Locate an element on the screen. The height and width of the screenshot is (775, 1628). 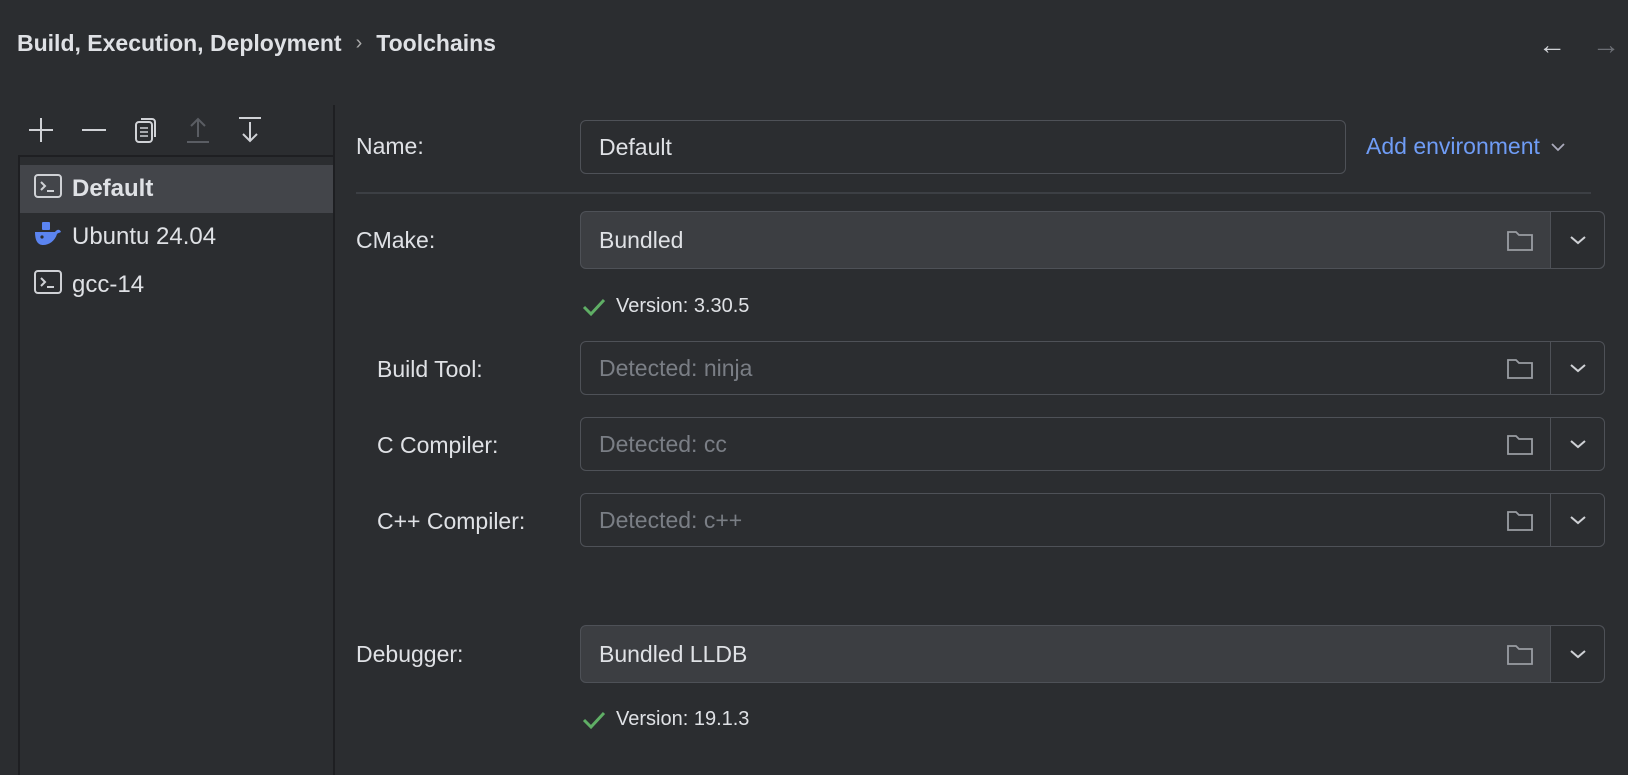
remove-icon is located at coordinates (94, 130).